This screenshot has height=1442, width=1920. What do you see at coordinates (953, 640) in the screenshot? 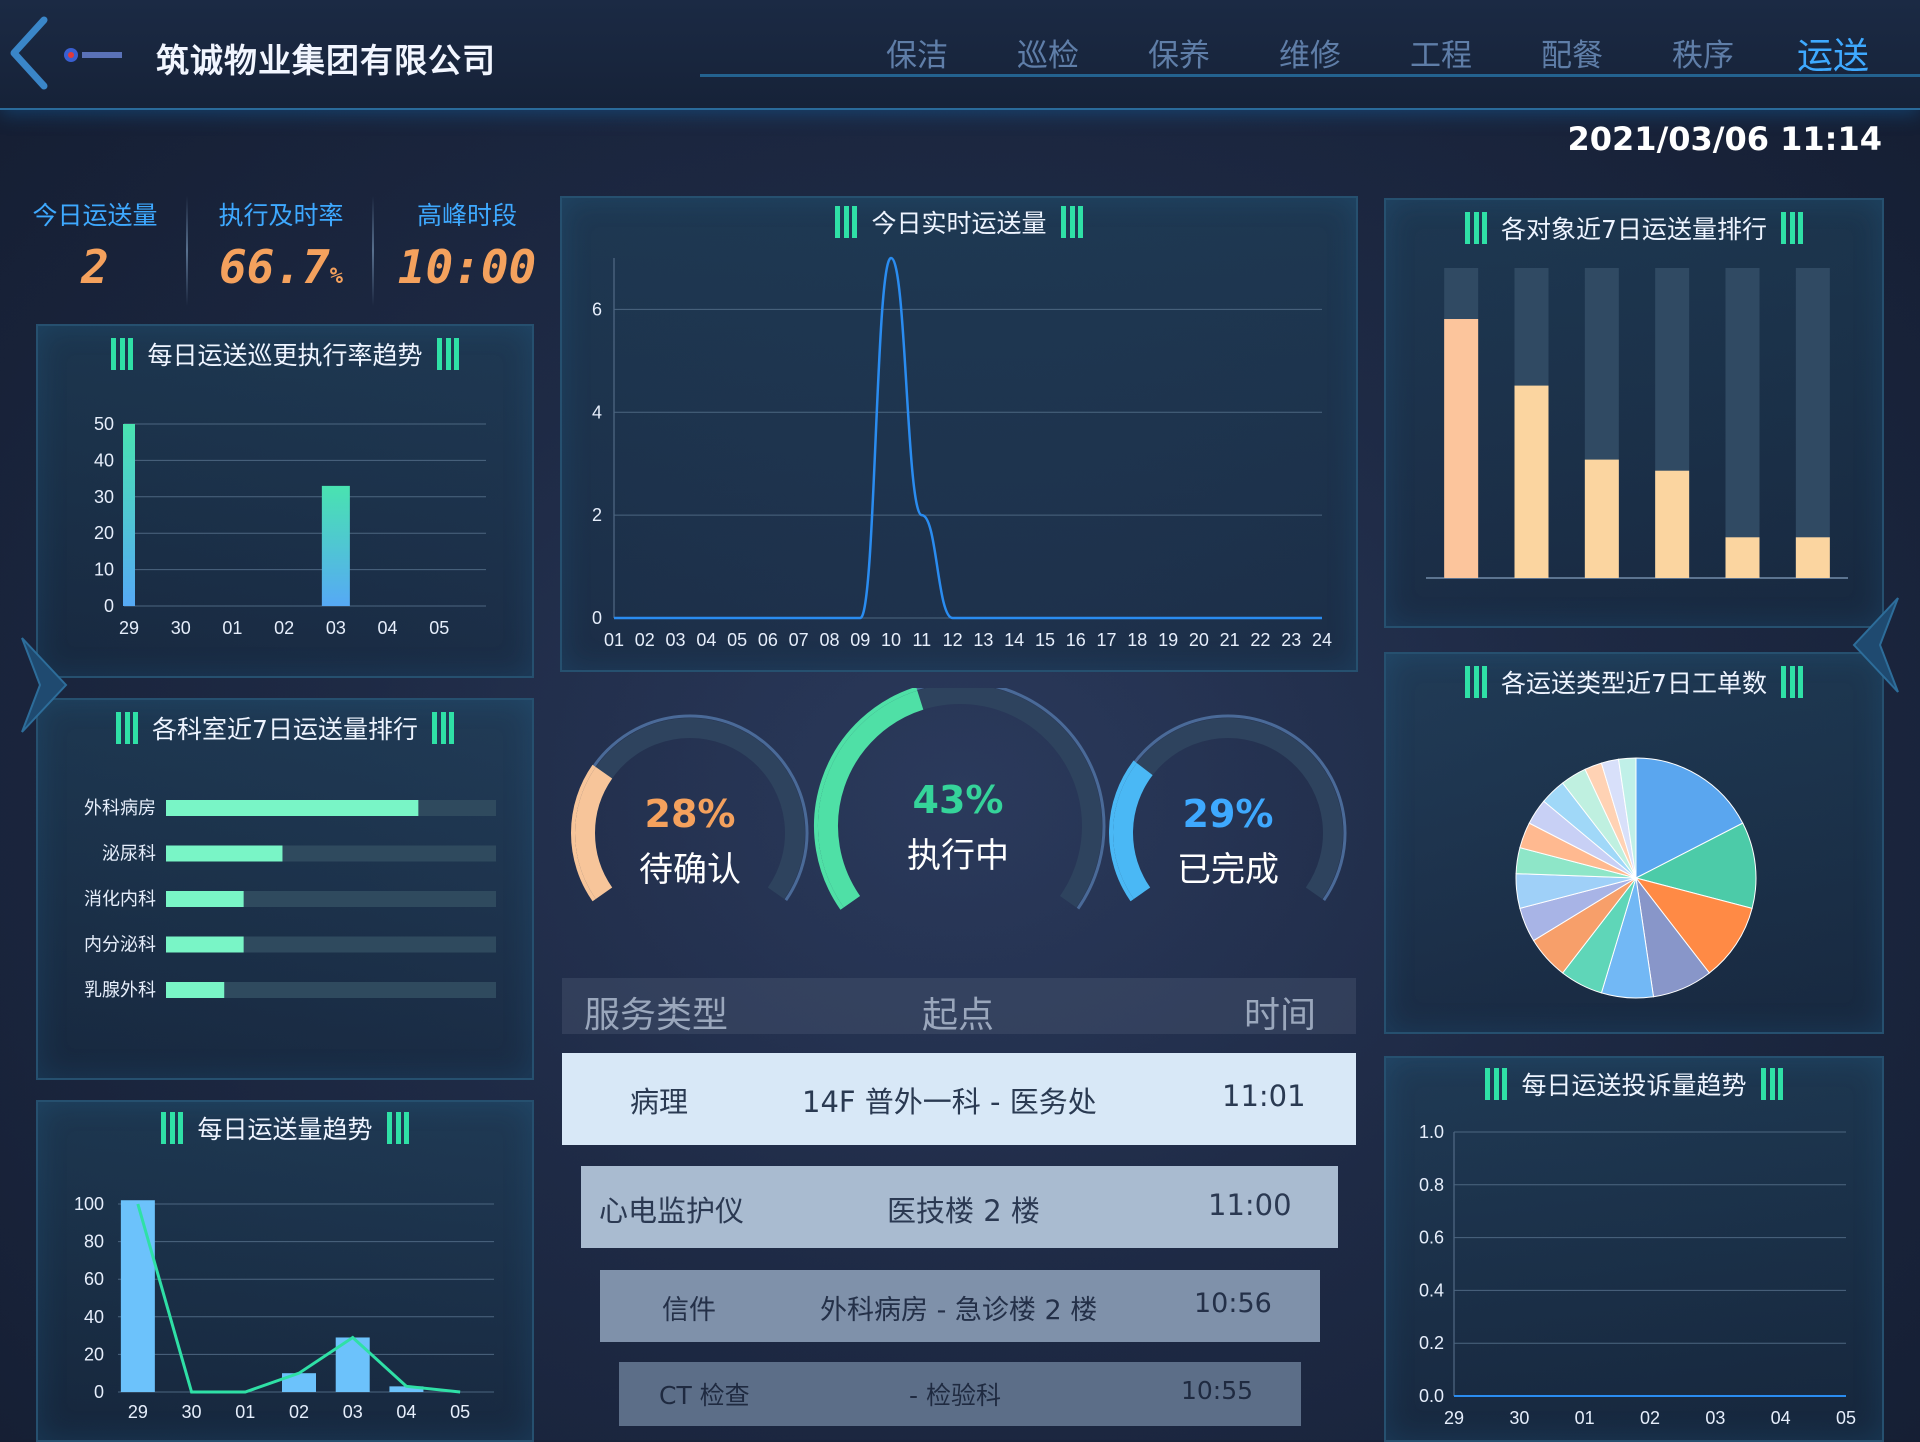
I see `x-tick-label: 12` at bounding box center [953, 640].